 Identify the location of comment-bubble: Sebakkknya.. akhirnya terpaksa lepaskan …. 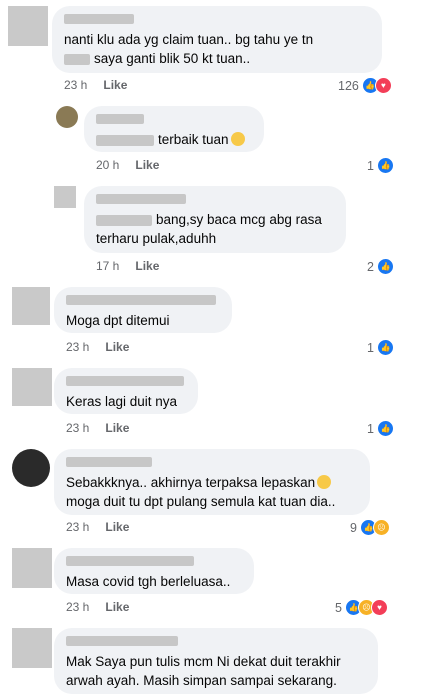
(212, 482).